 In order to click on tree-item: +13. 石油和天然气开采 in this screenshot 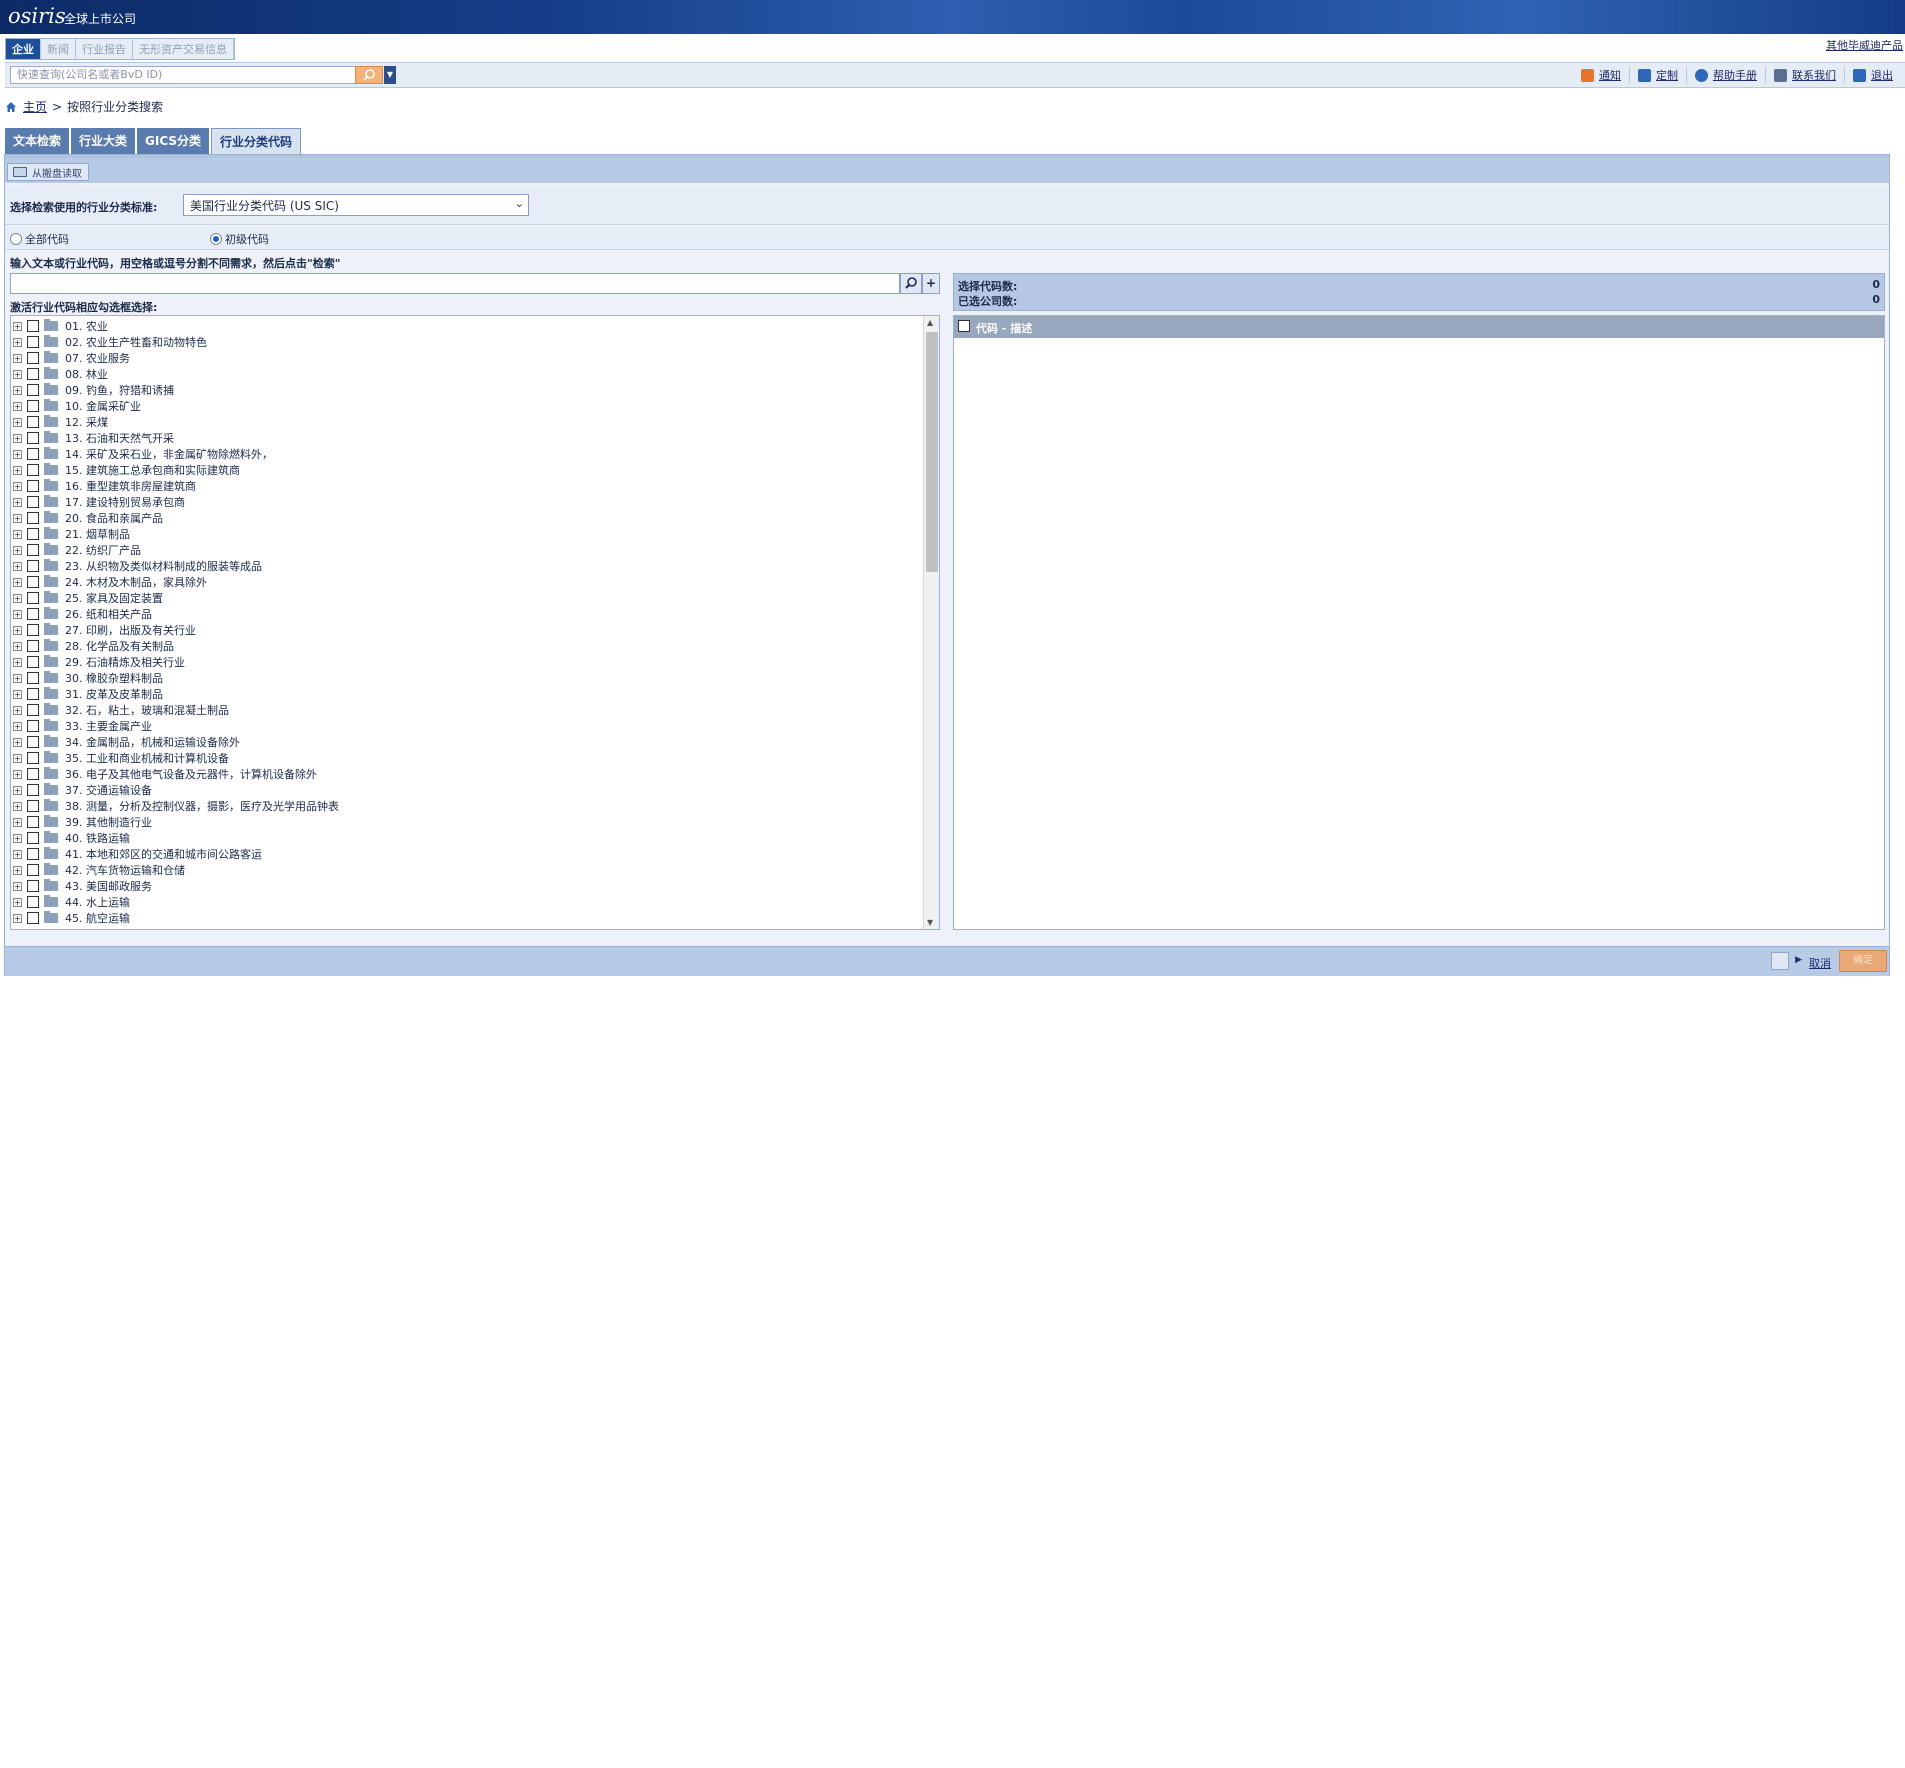, I will do `click(92, 438)`.